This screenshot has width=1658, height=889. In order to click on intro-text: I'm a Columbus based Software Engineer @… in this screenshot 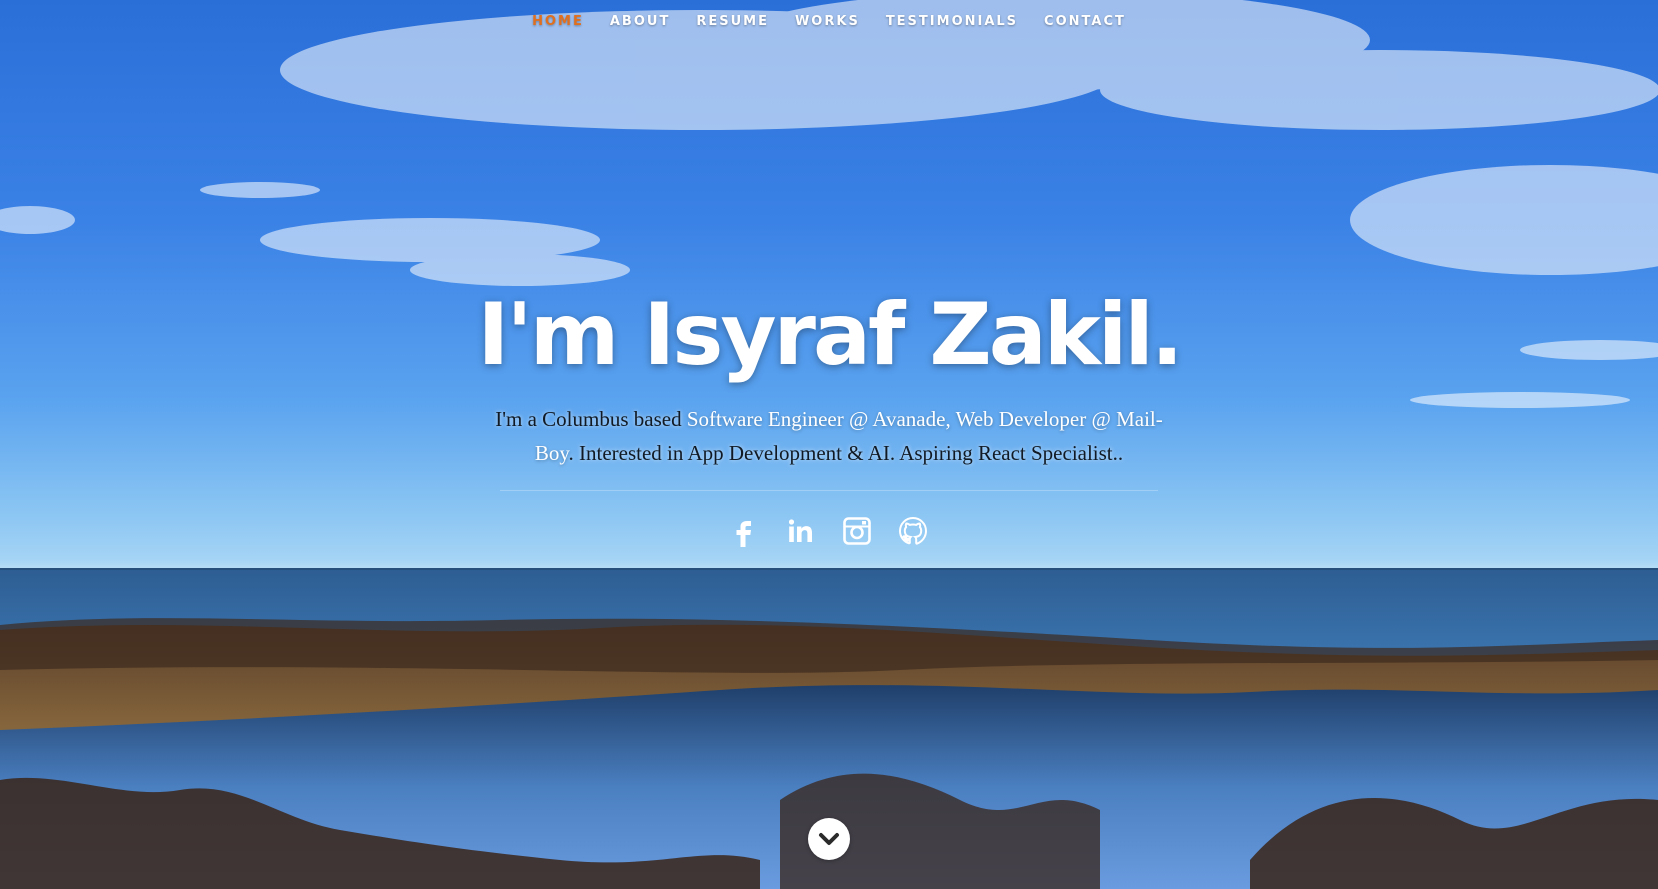, I will do `click(829, 436)`.